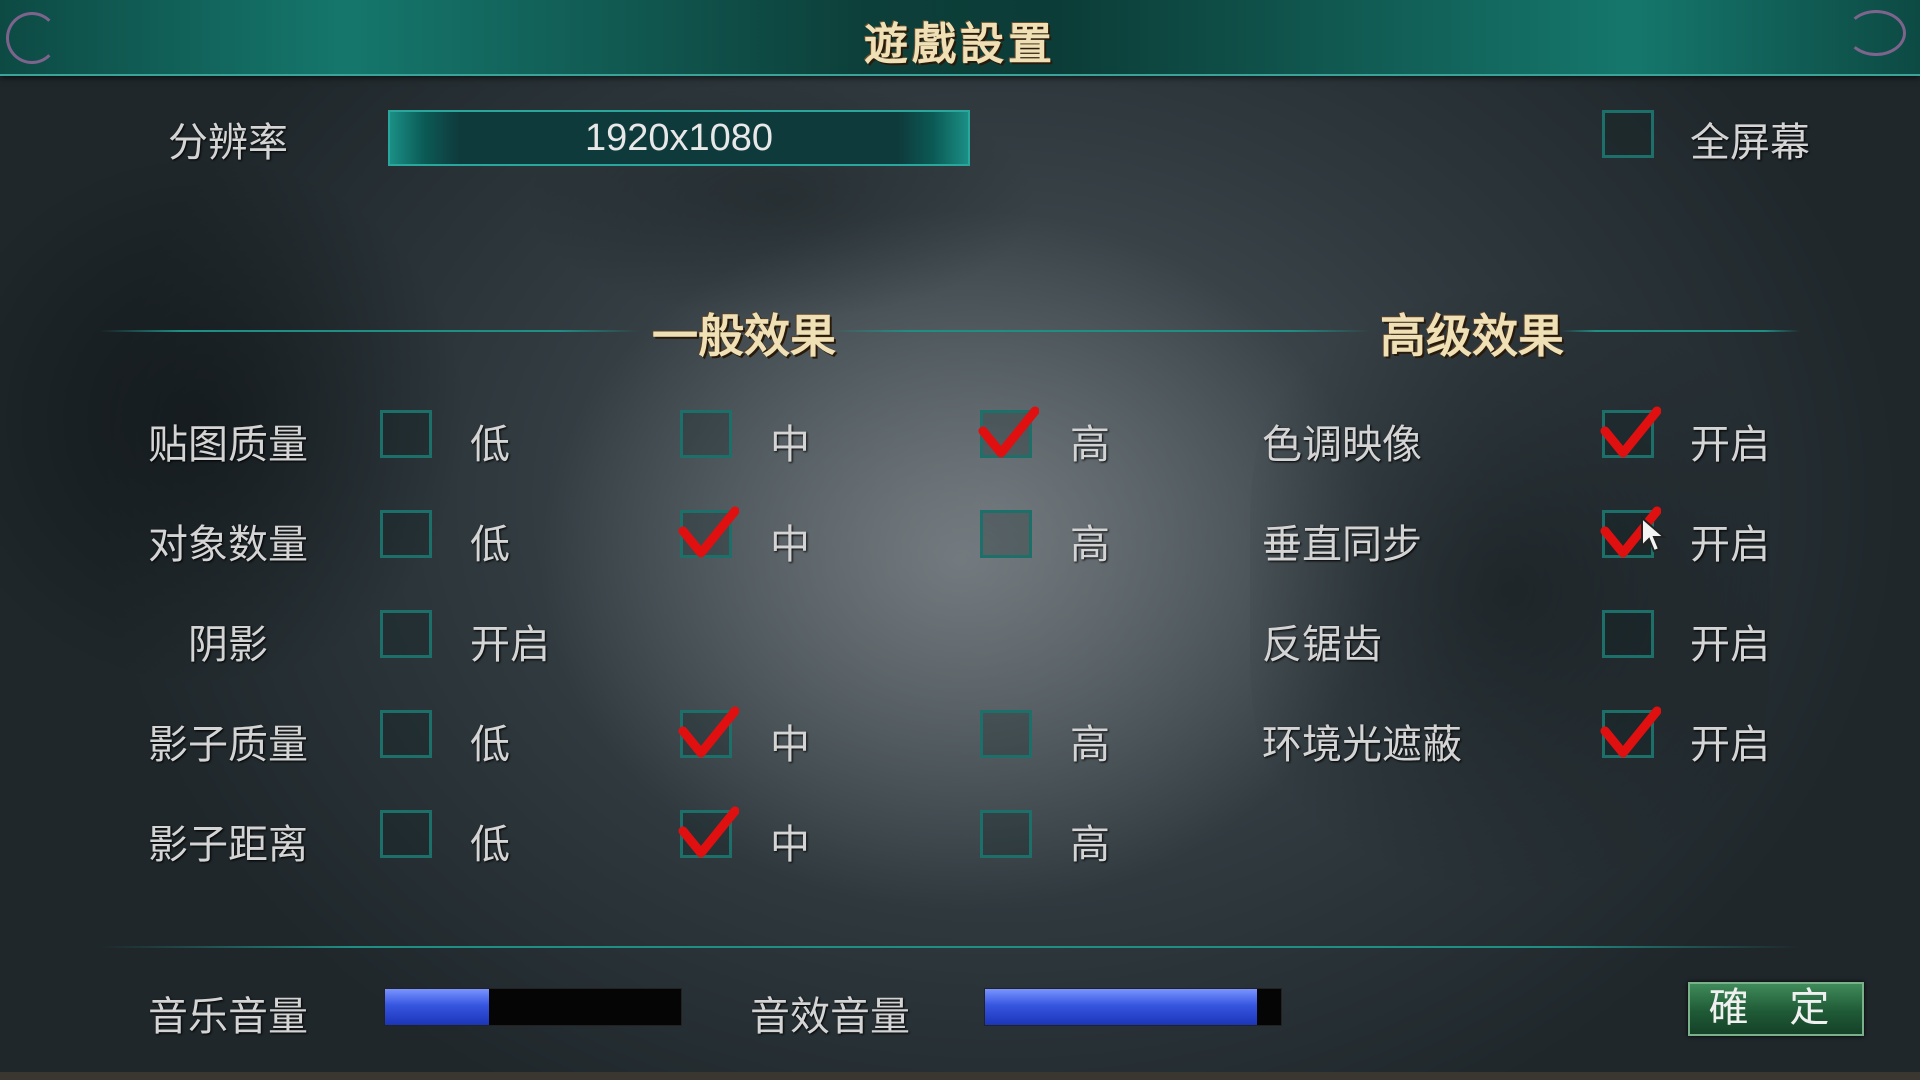  Describe the element at coordinates (830, 1017) in the screenshot. I see `sfx-volume-label: 音效音量` at that location.